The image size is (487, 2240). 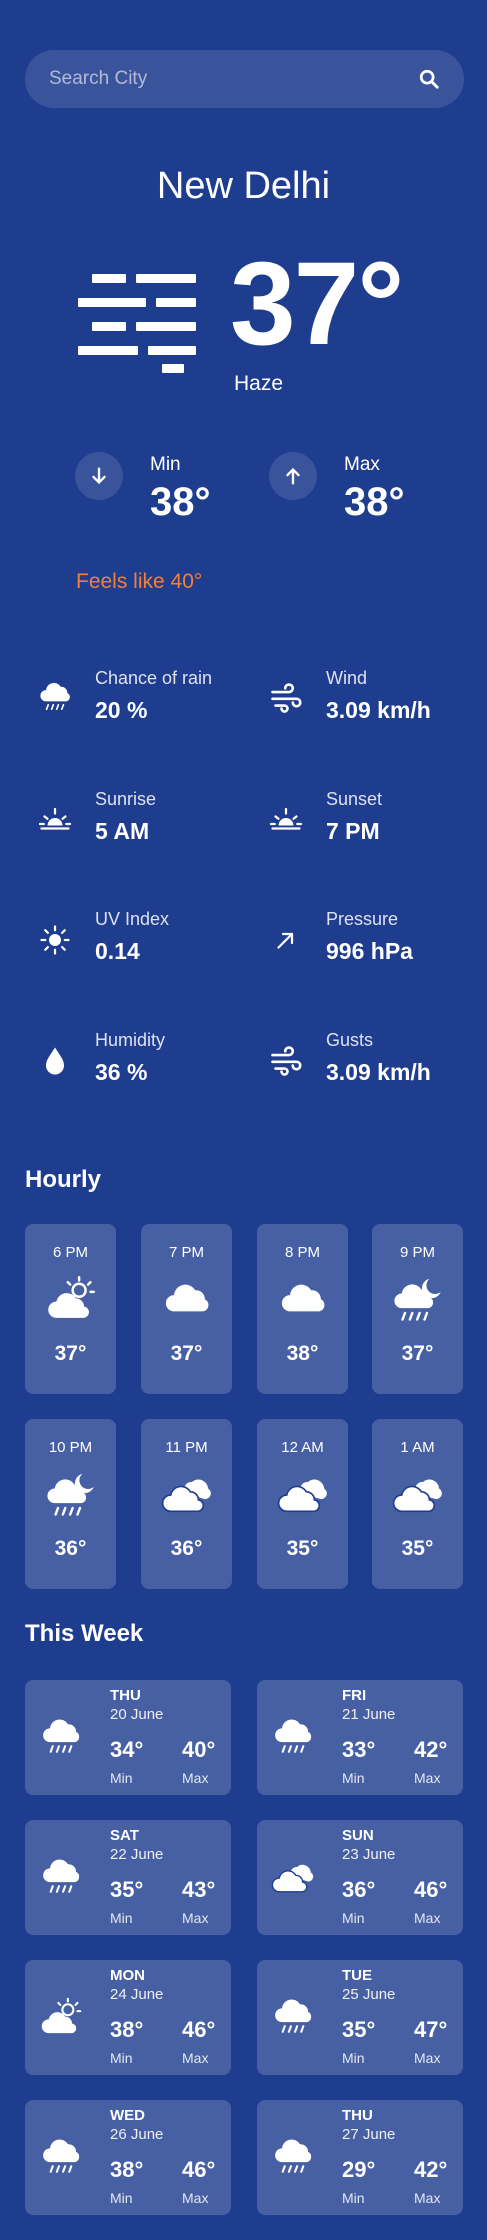 I want to click on hourly-card: 8 PM 38°, so click(x=302, y=1309).